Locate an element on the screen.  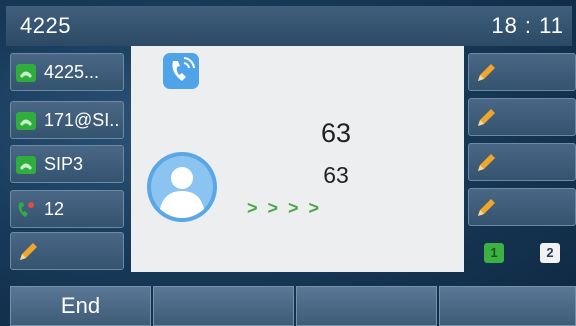
clock: 18 : 11 is located at coordinates (527, 25).